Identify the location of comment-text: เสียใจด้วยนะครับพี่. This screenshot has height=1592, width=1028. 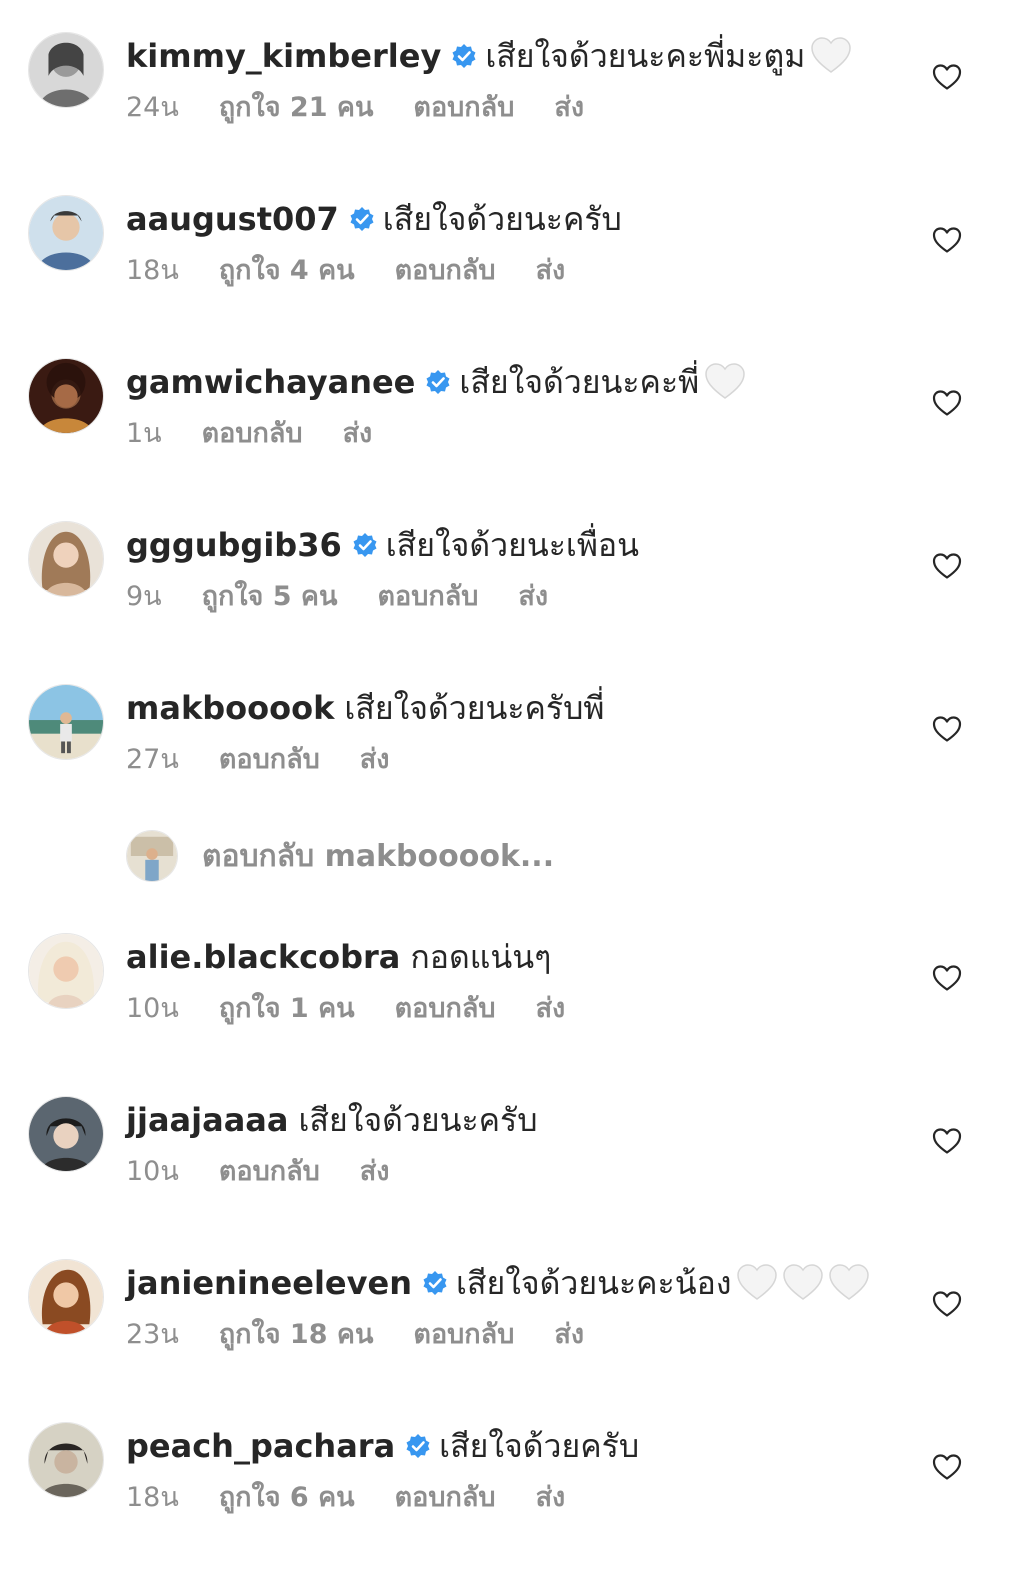
(474, 708).